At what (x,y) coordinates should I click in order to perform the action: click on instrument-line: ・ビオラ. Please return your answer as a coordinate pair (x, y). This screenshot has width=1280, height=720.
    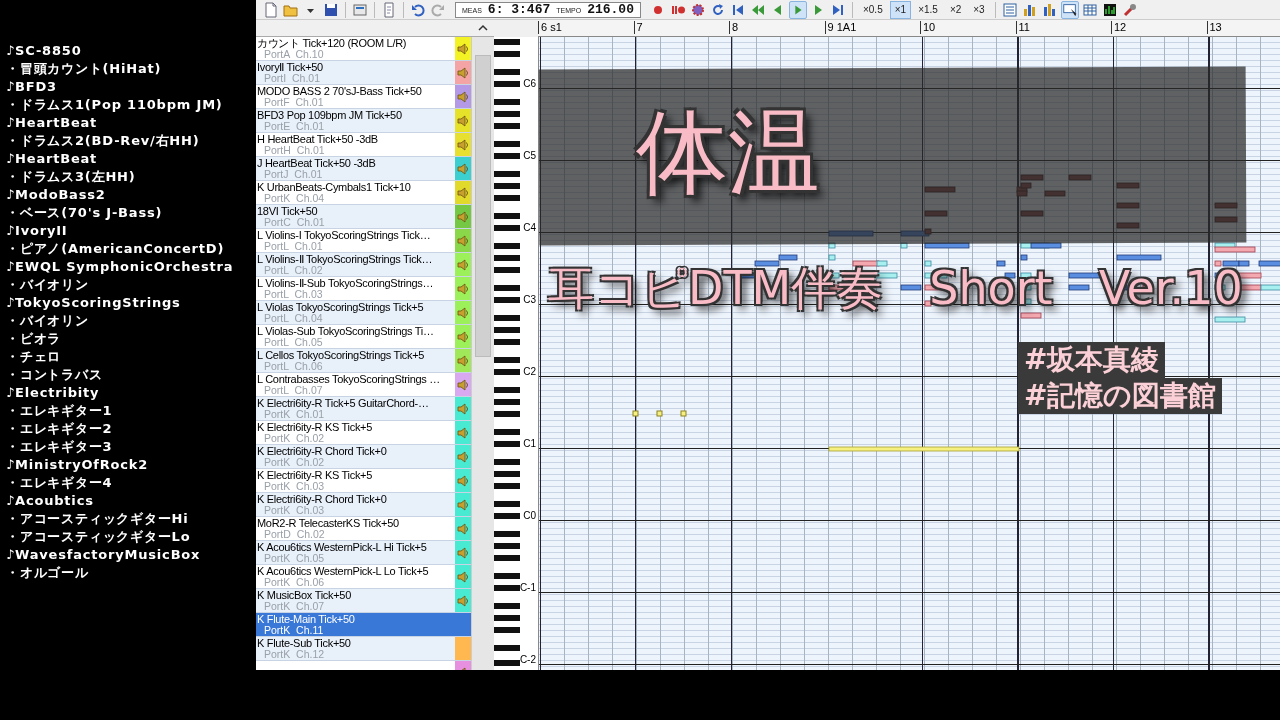
    Looking at the image, I should click on (34, 339).